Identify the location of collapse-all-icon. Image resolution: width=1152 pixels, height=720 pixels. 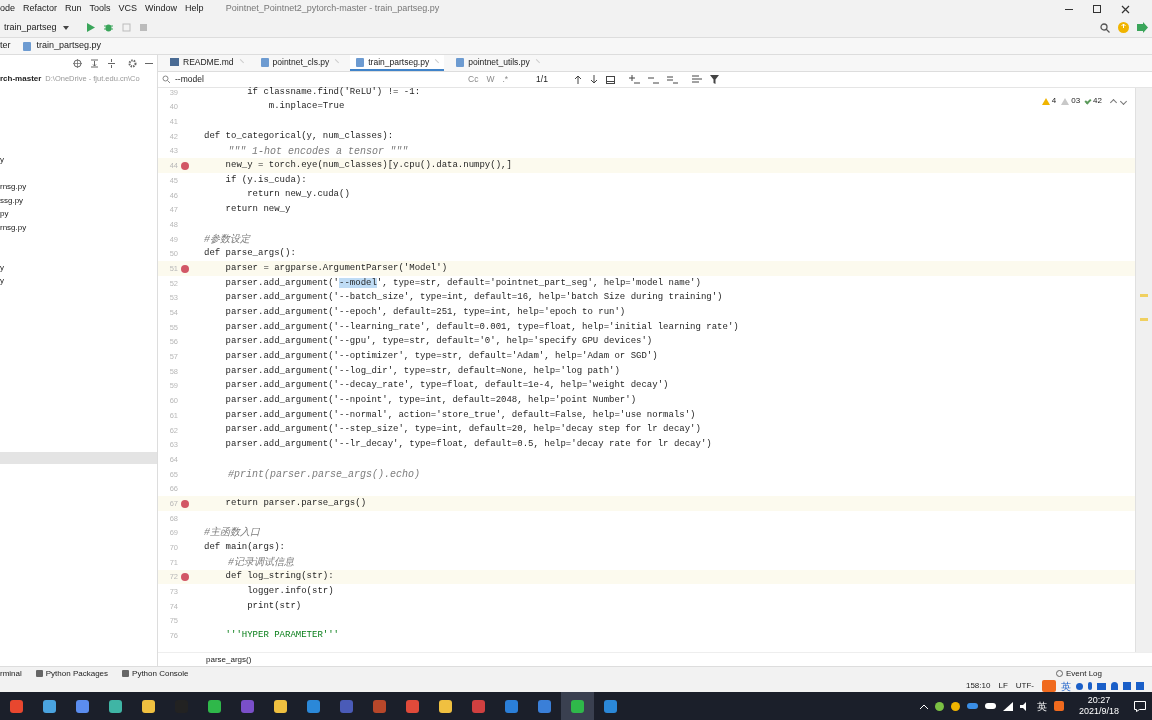
(111, 63).